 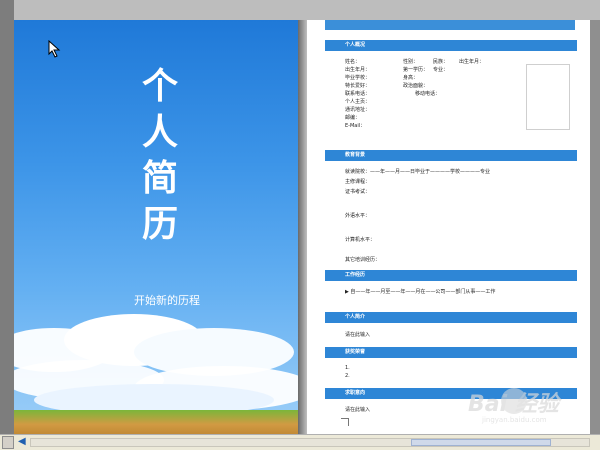 What do you see at coordinates (420, 292) in the screenshot?
I see `field-work-entry: ▶ 自——年——月至——年——月在——公司——部门从事——工作` at bounding box center [420, 292].